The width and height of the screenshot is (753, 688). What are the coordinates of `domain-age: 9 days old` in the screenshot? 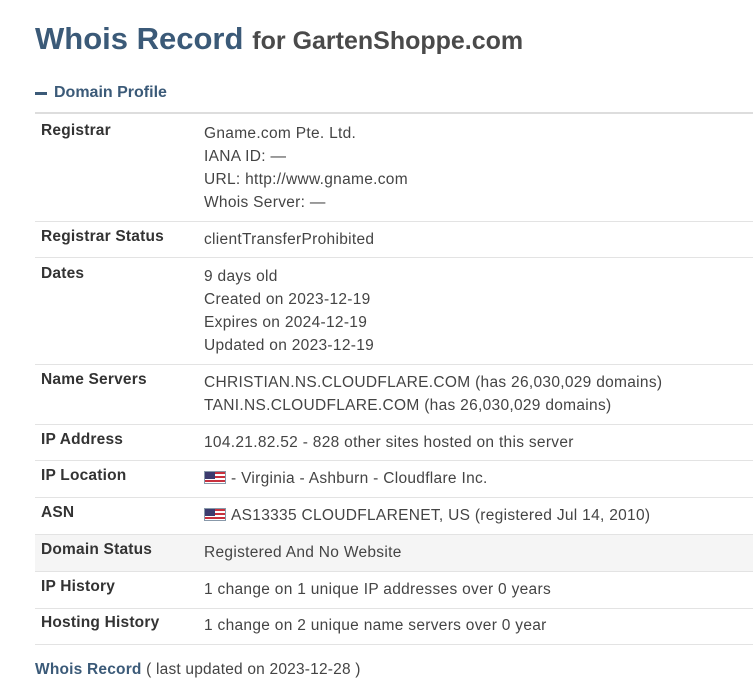 It's located at (241, 276).